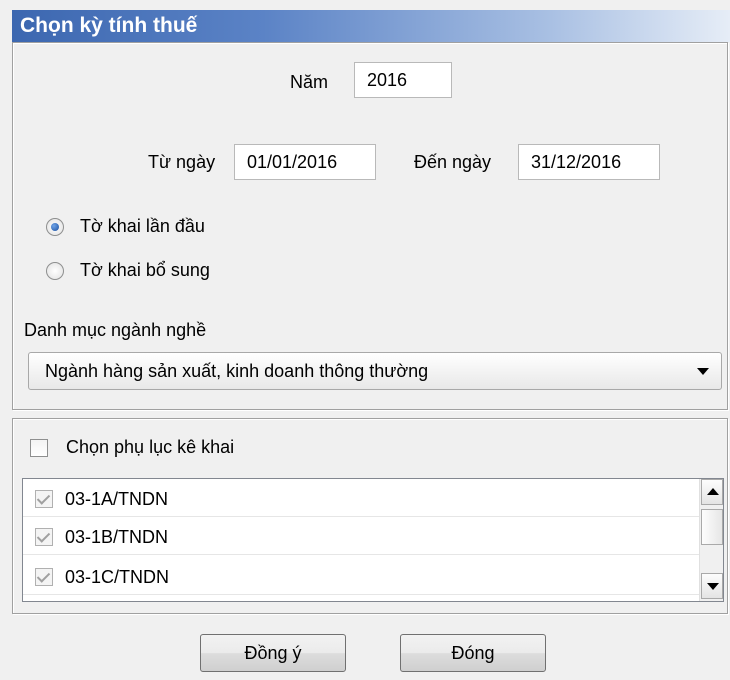 This screenshot has width=730, height=680. Describe the element at coordinates (273, 653) in the screenshot. I see `ok-button: Đồng ý` at that location.